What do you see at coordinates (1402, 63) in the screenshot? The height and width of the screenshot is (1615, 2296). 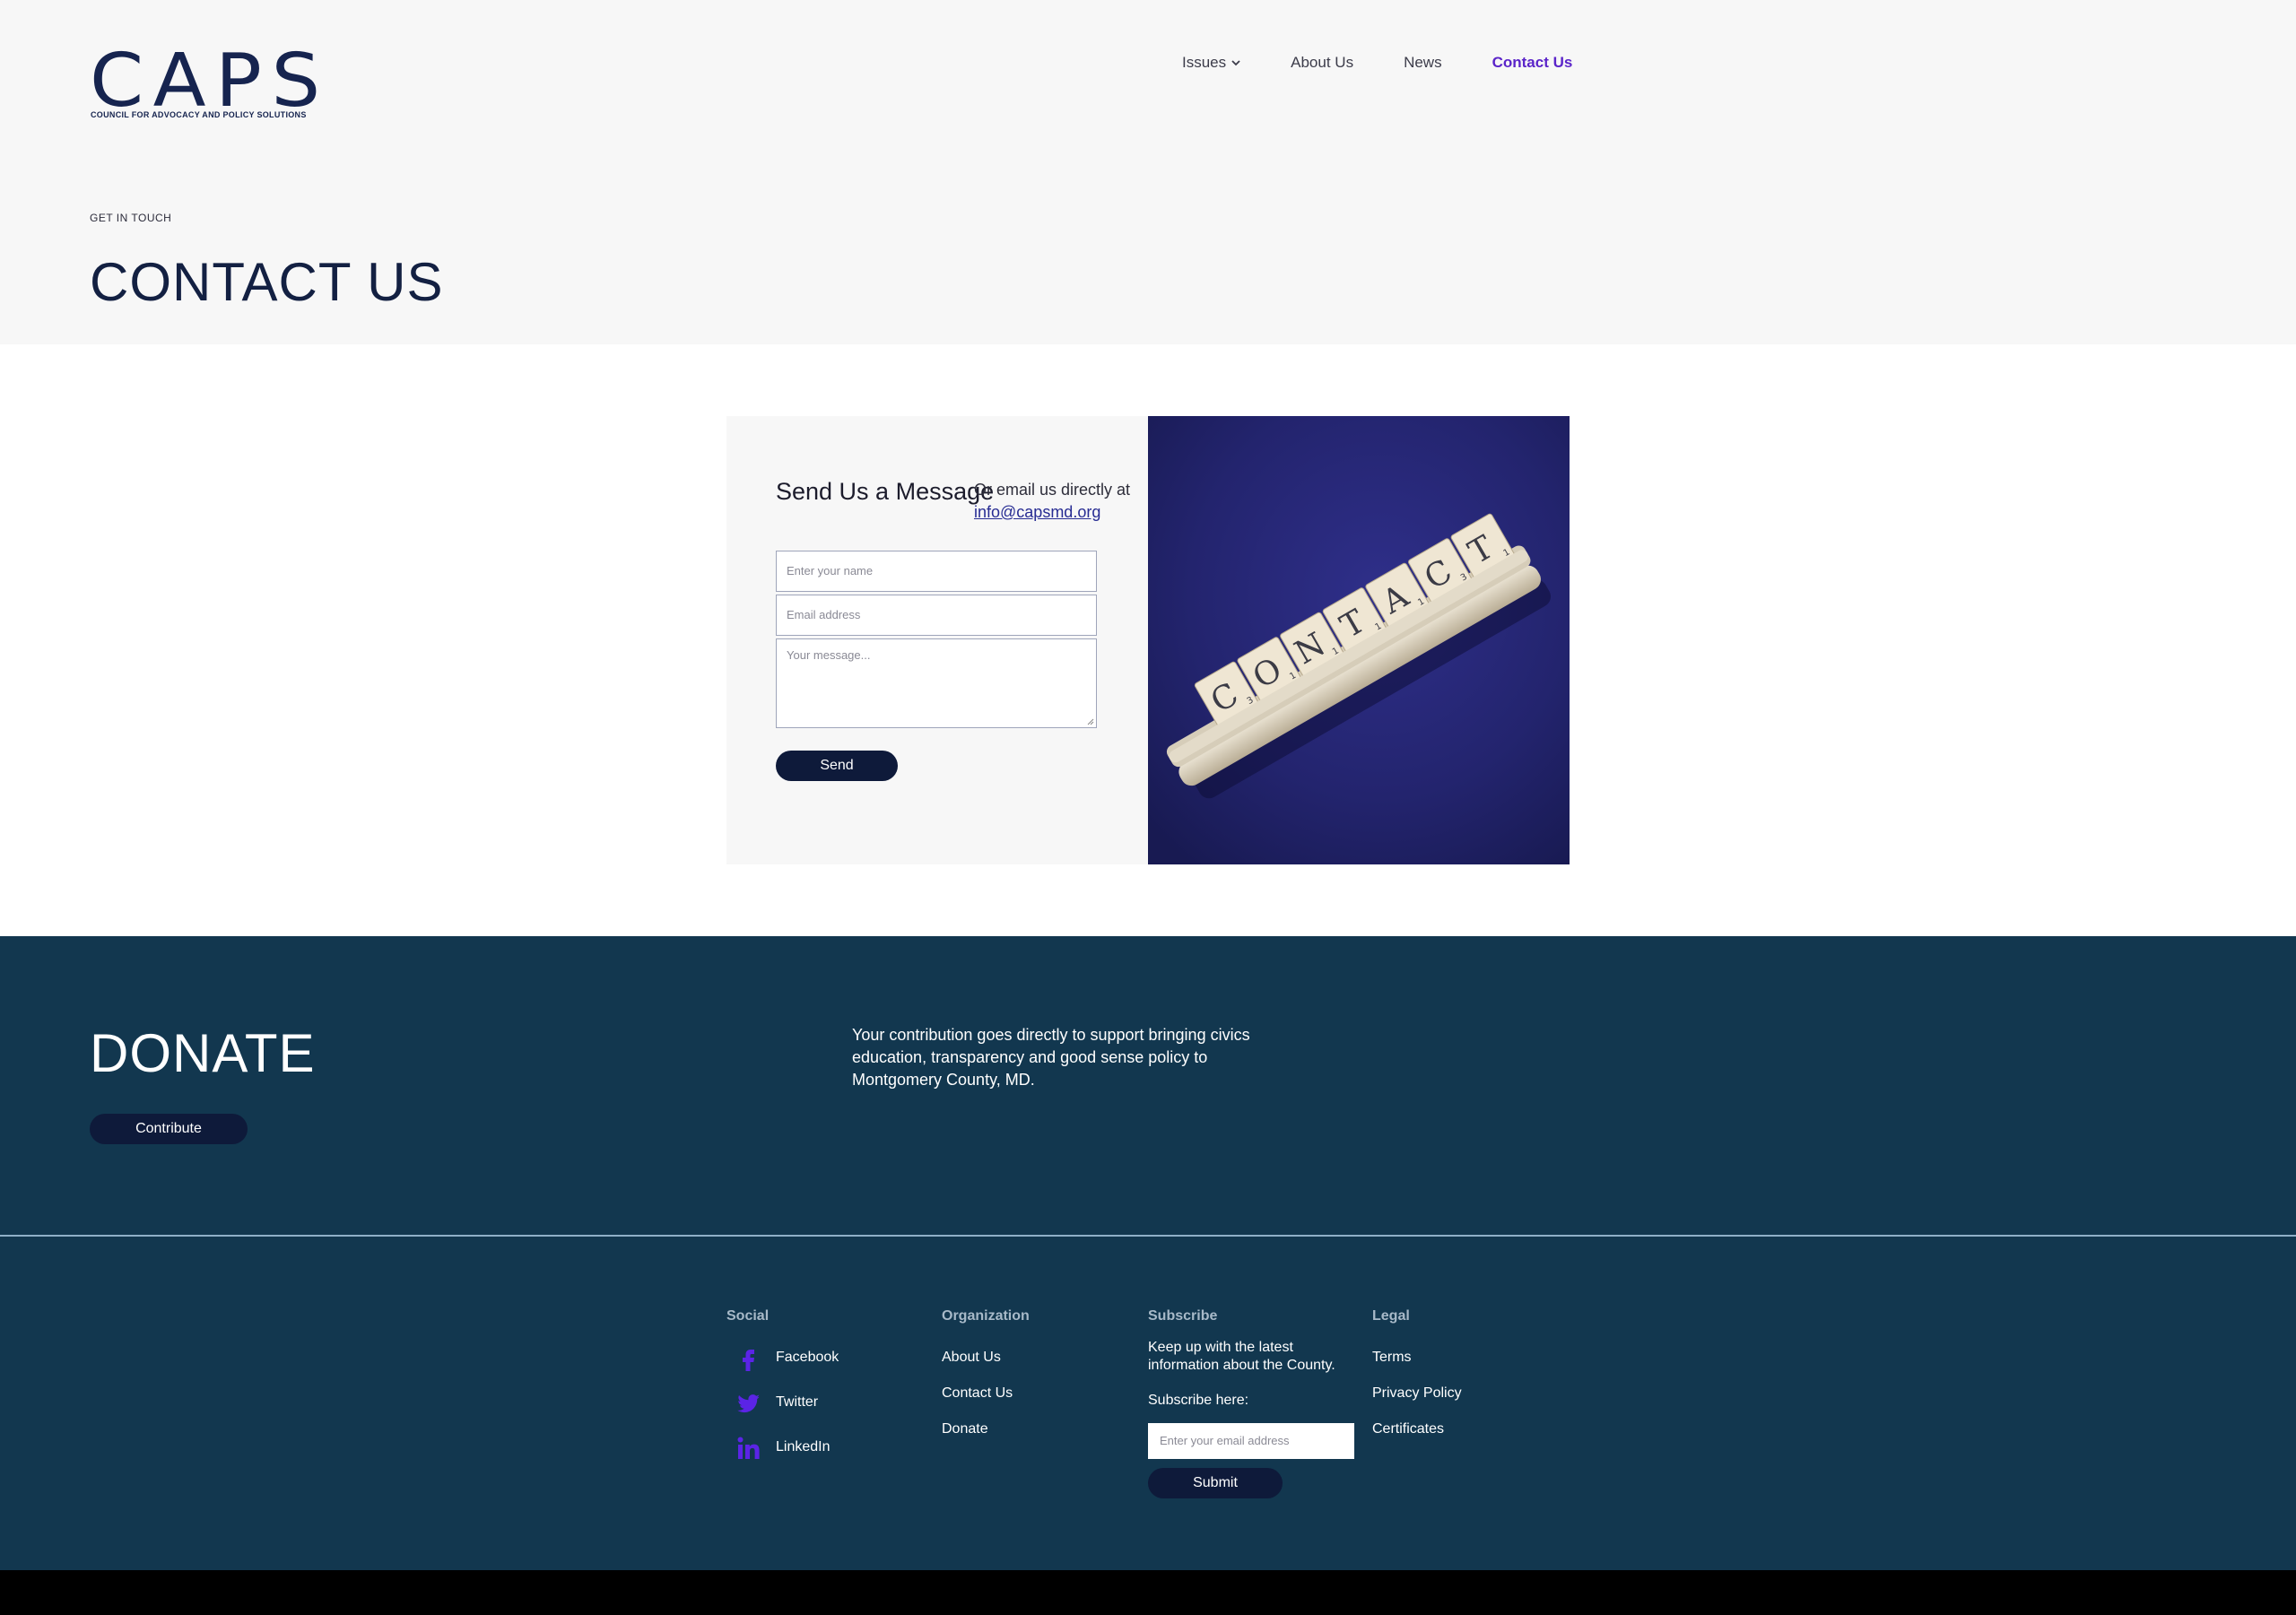 I see `main-nav: Issues About Us News Contact Us` at bounding box center [1402, 63].